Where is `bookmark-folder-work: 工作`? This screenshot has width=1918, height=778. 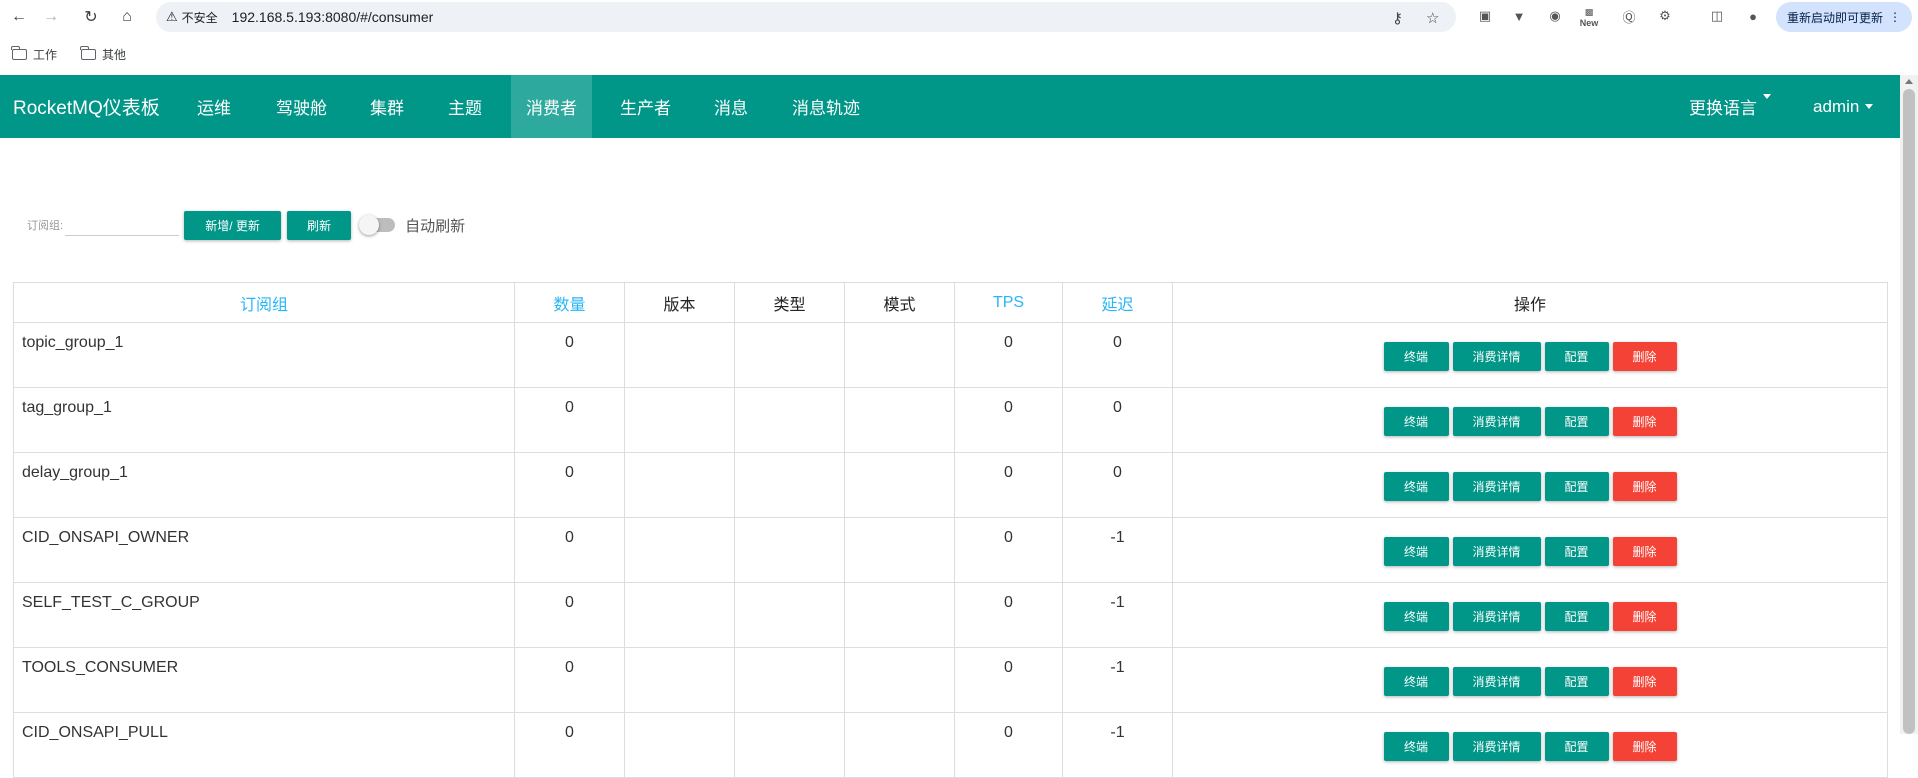
bookmark-folder-work: 工作 is located at coordinates (34, 54).